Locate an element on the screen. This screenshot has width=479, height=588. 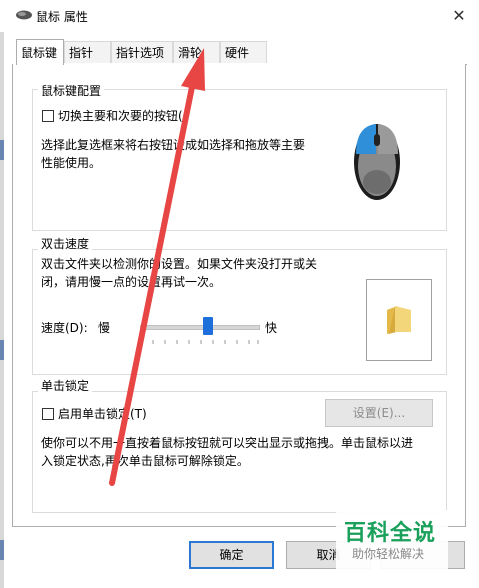
watermark-title: 百科全说 is located at coordinates (390, 533).